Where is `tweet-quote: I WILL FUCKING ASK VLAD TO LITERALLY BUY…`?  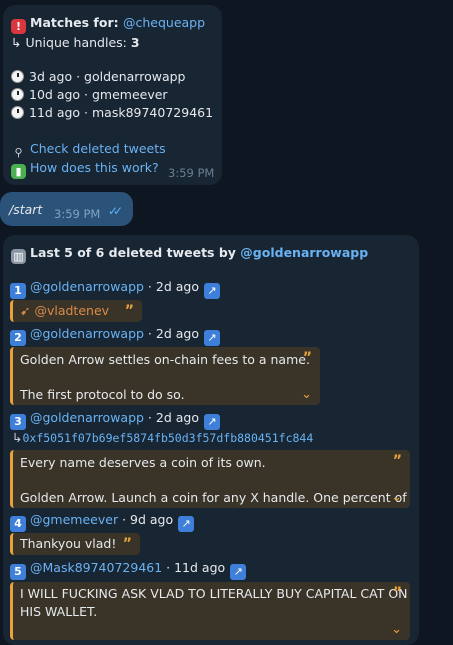 tweet-quote: I WILL FUCKING ASK VLAD TO LITERALLY BUY… is located at coordinates (210, 611).